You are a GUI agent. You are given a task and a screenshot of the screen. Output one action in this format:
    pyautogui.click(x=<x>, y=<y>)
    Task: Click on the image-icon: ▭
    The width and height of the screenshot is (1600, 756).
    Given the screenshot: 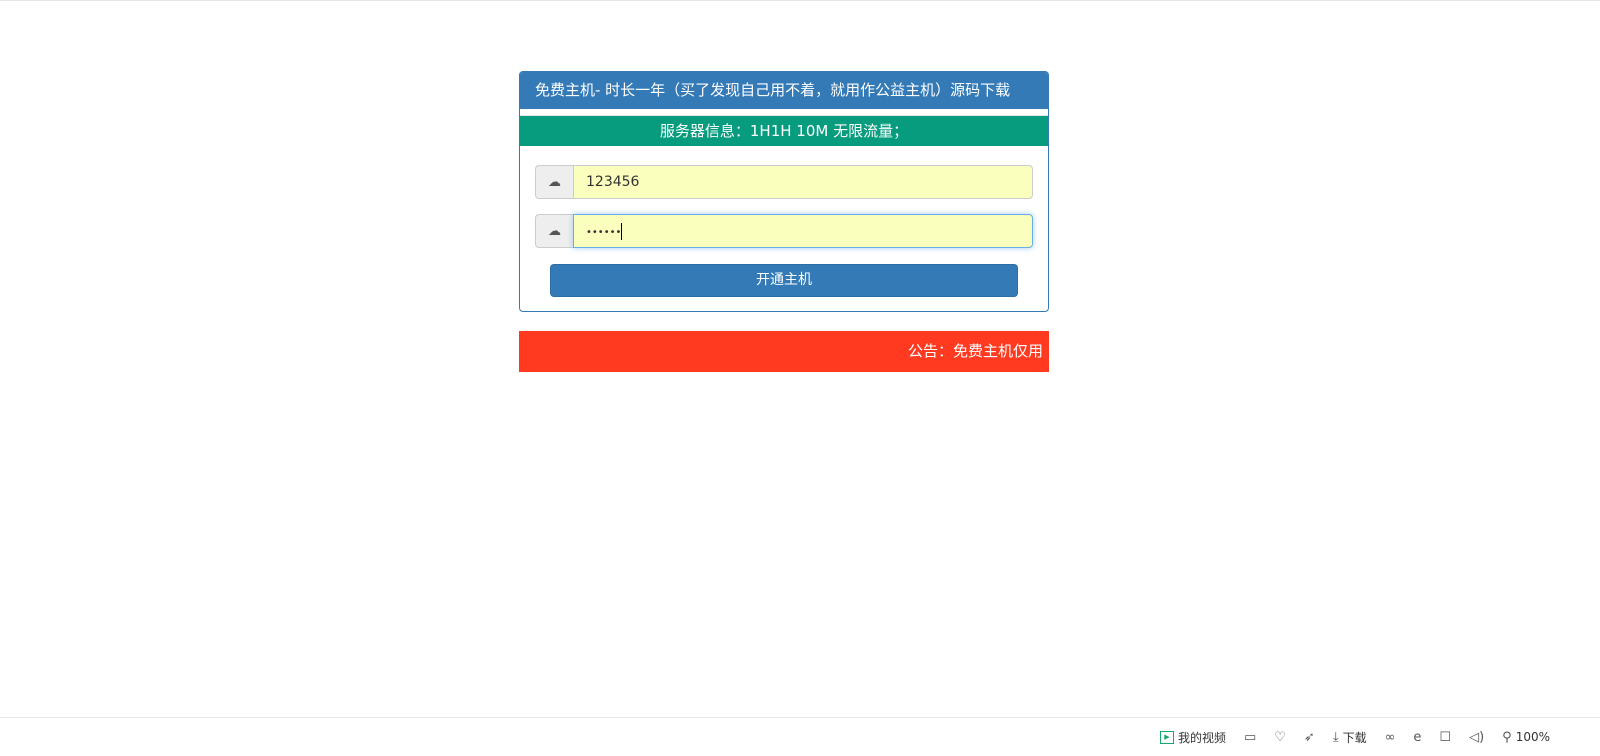 What is the action you would take?
    pyautogui.click(x=1250, y=737)
    